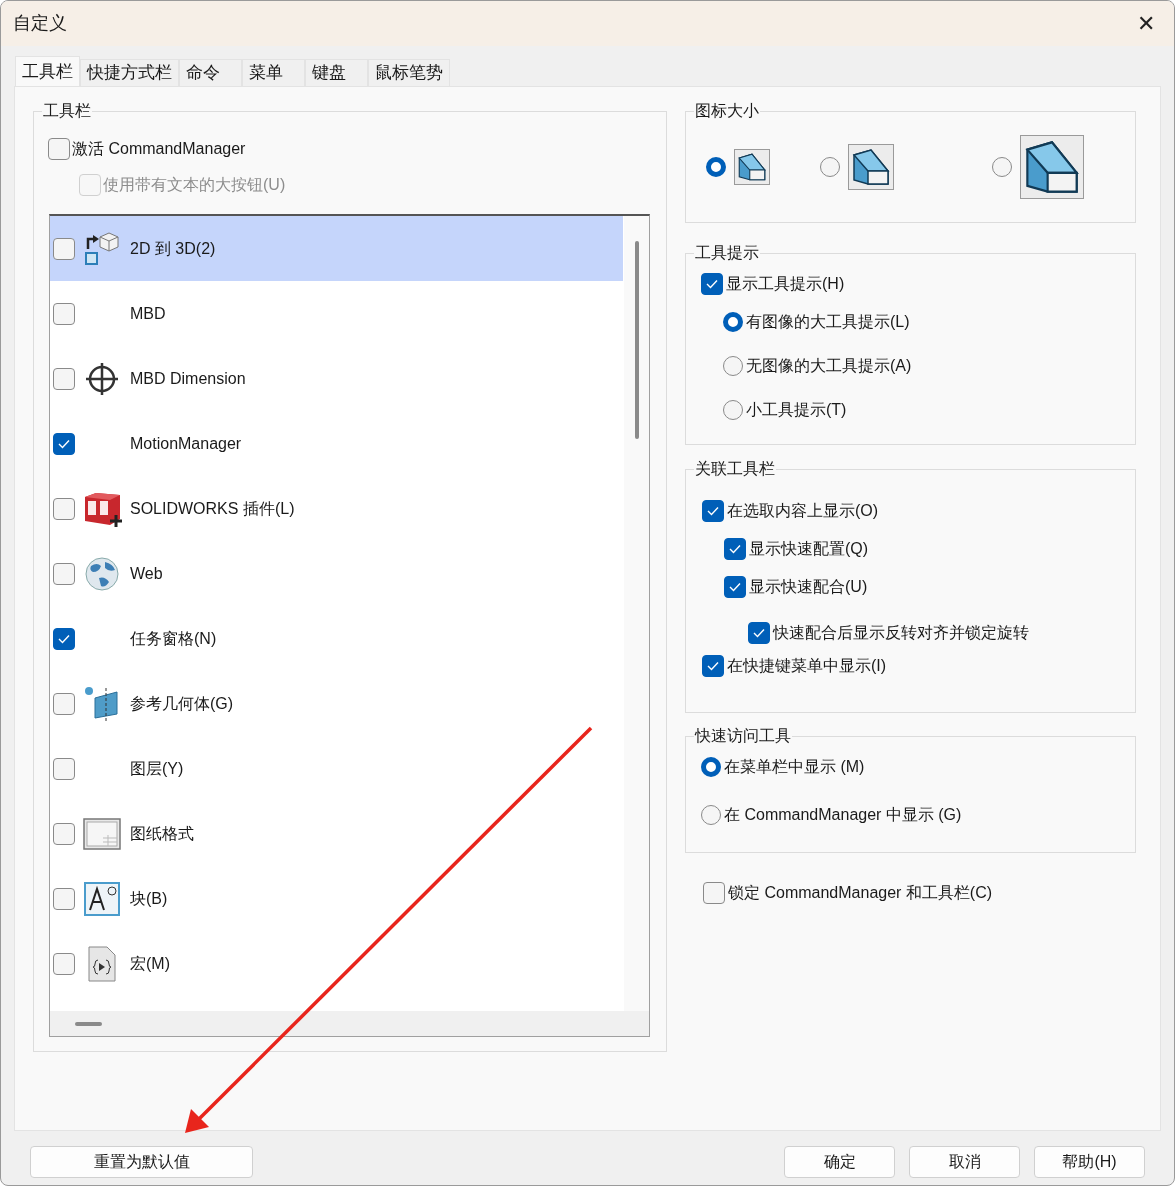 This screenshot has width=1175, height=1186. What do you see at coordinates (159, 149) in the screenshot?
I see `checkbox-label: 激活 CommandManager` at bounding box center [159, 149].